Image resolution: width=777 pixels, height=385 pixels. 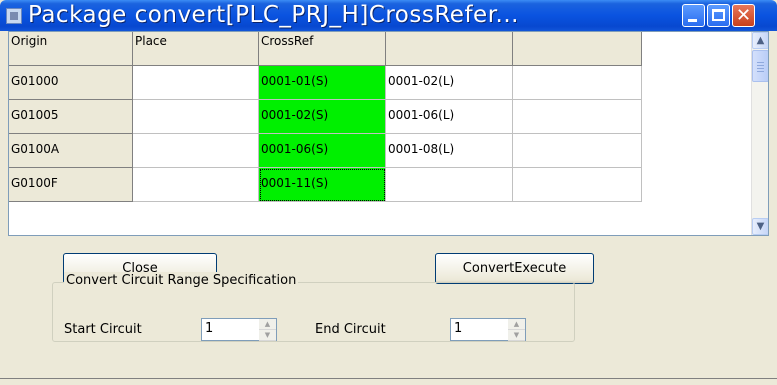 What do you see at coordinates (692, 20) in the screenshot?
I see `minimize-icon` at bounding box center [692, 20].